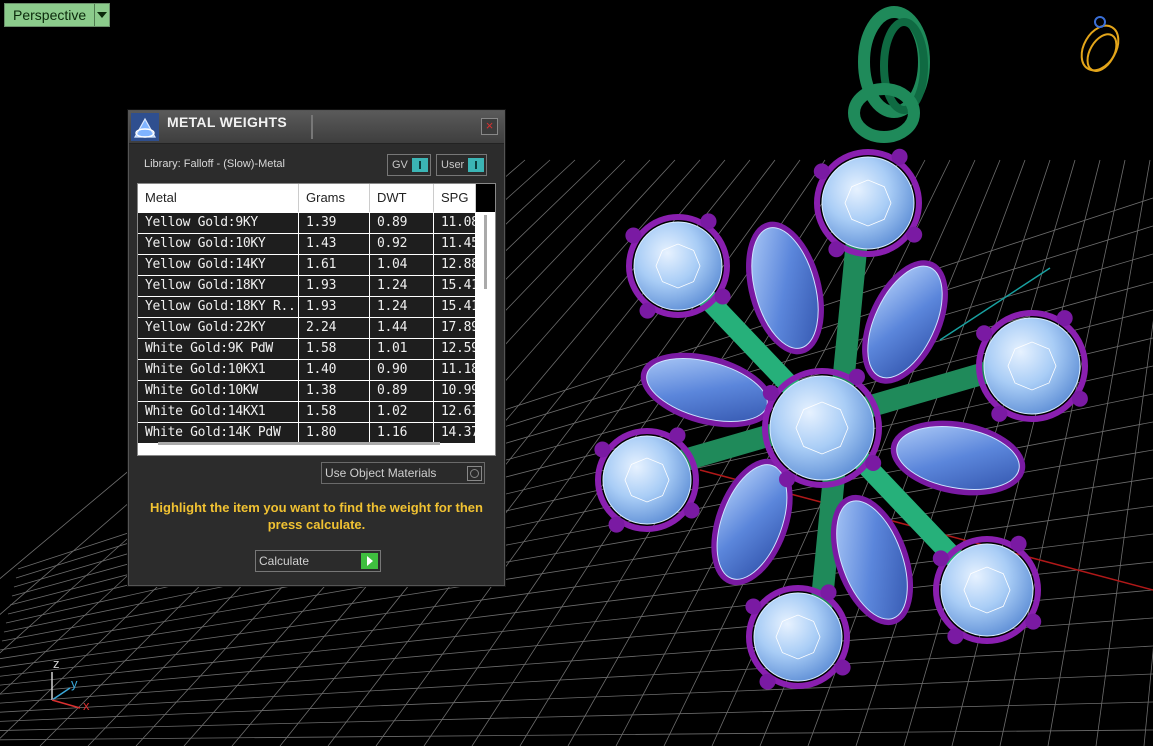 This screenshot has width=1153, height=746. Describe the element at coordinates (284, 561) in the screenshot. I see `calculate-label: Calculate` at that location.